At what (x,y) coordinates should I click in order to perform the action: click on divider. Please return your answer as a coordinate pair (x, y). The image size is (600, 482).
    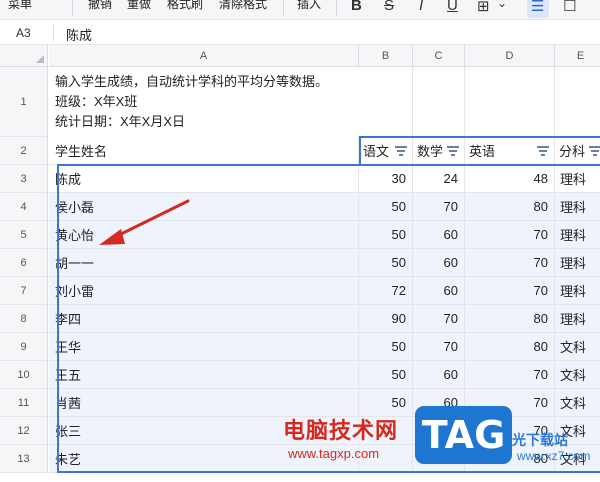
    Looking at the image, I should click on (72, 8).